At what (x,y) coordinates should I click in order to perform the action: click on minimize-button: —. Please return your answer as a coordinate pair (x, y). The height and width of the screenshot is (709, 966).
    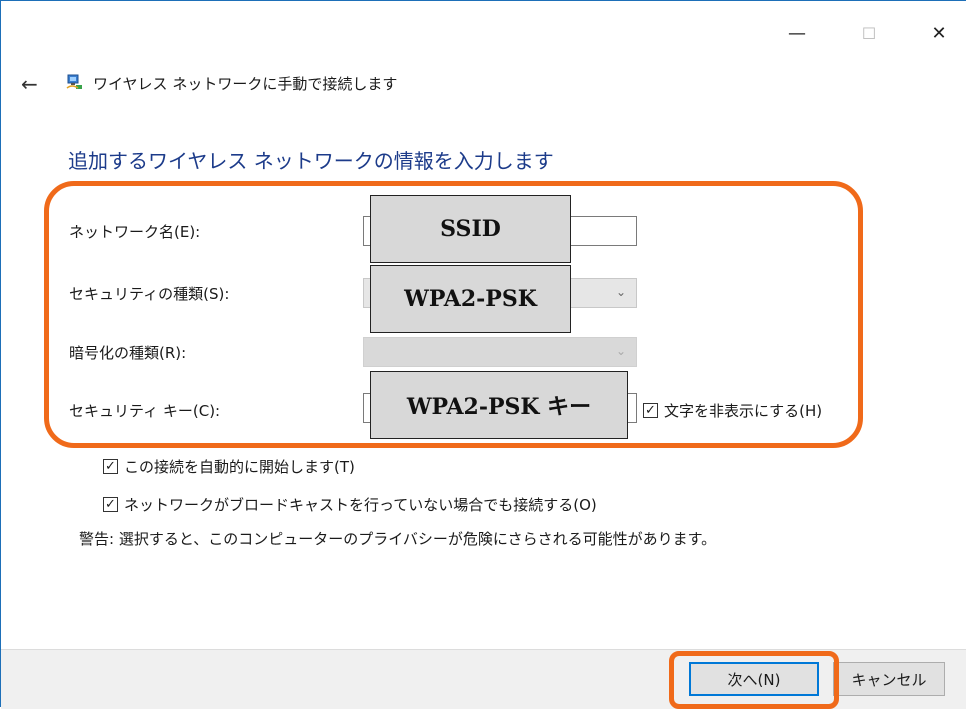
    Looking at the image, I should click on (797, 33).